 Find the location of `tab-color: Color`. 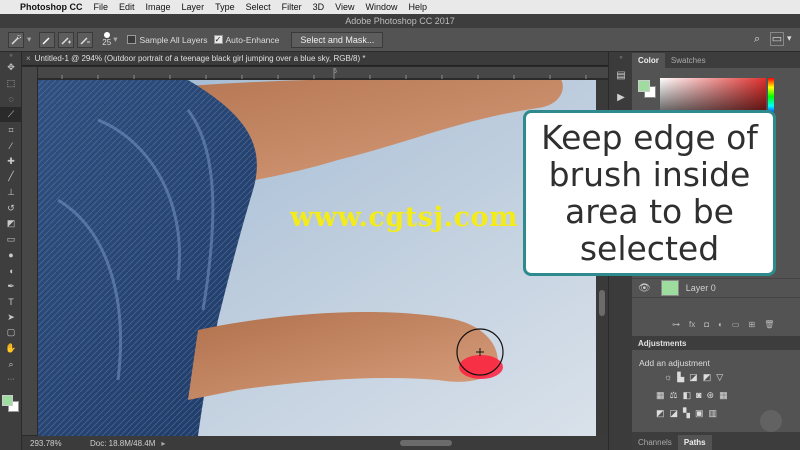

tab-color: Color is located at coordinates (648, 60).